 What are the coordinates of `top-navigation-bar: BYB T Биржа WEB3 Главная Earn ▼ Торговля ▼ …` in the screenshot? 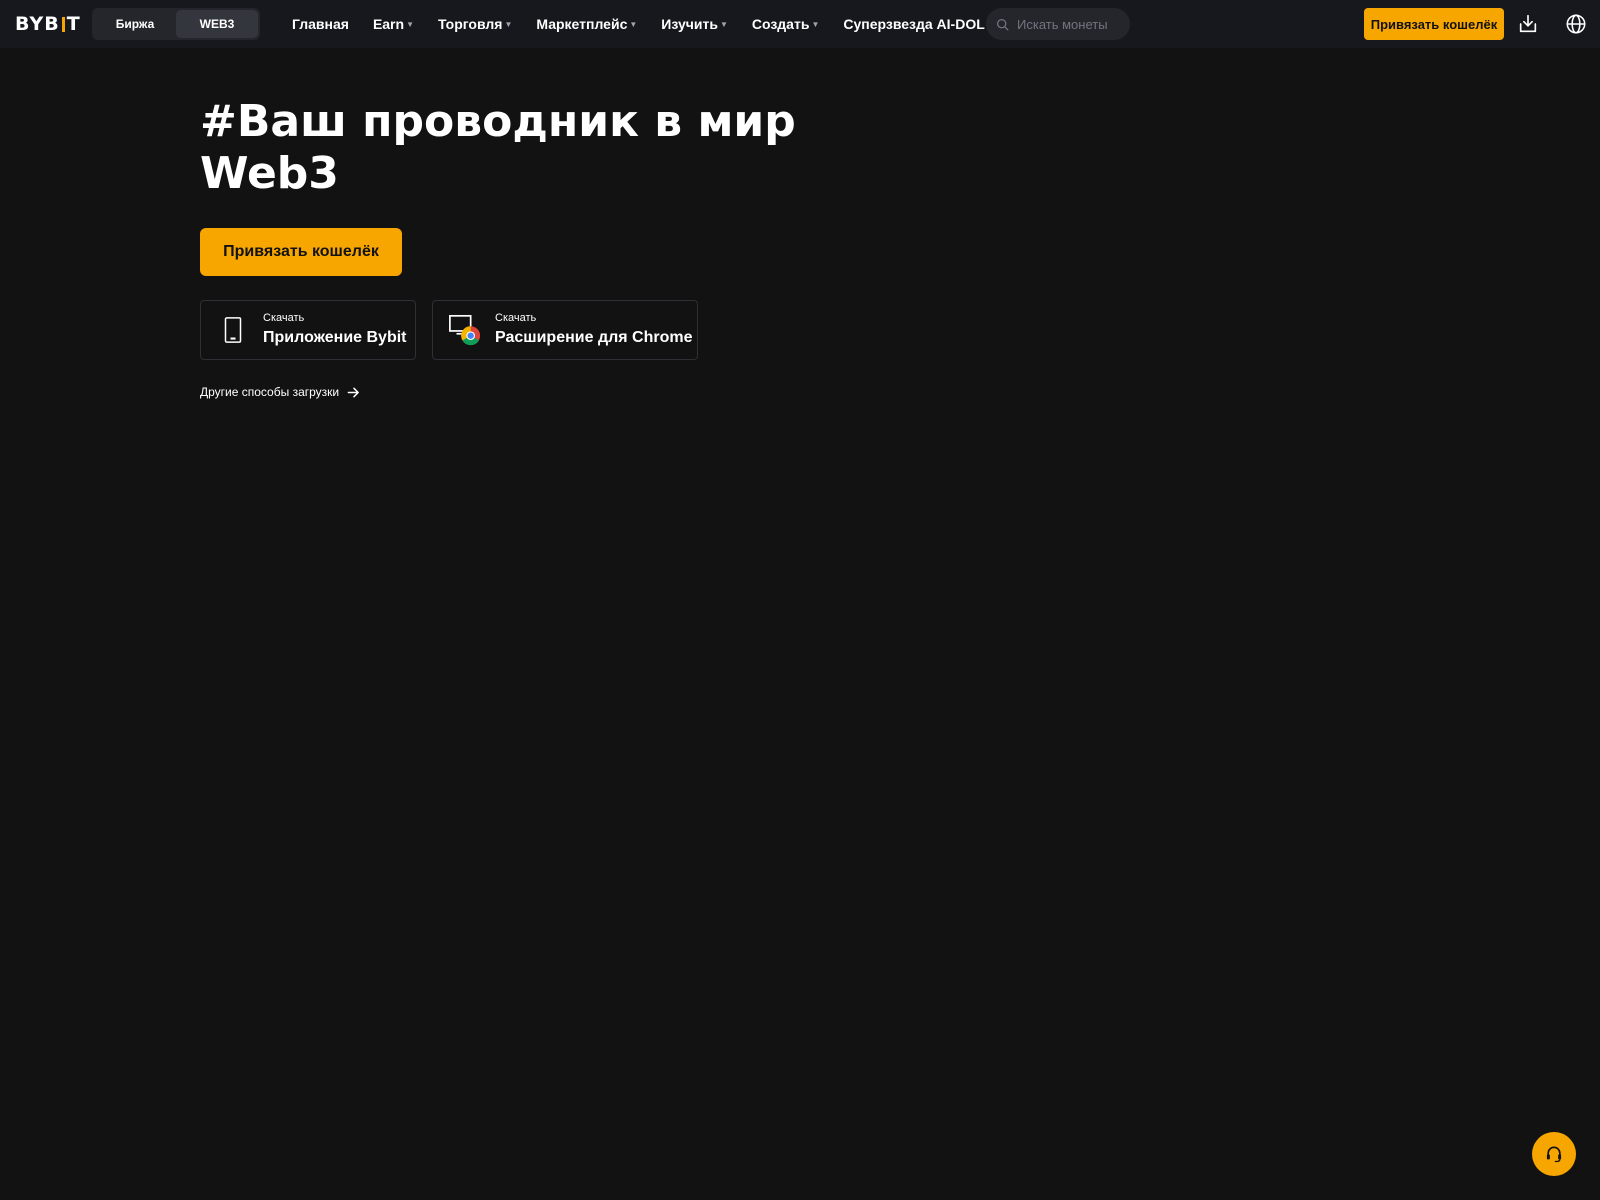 It's located at (800, 24).